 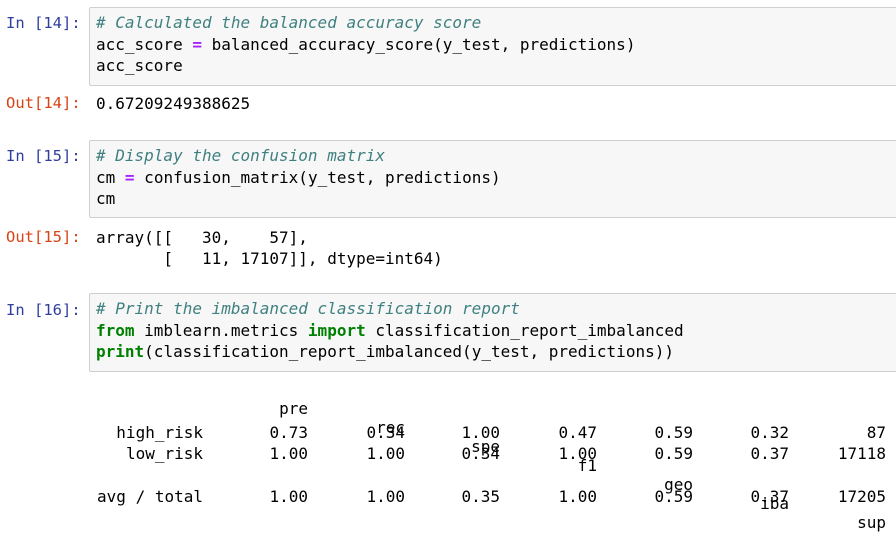 What do you see at coordinates (269, 258) in the screenshot?
I see `output-15-line-2: [ 11, 17107]], dtype=int64)` at bounding box center [269, 258].